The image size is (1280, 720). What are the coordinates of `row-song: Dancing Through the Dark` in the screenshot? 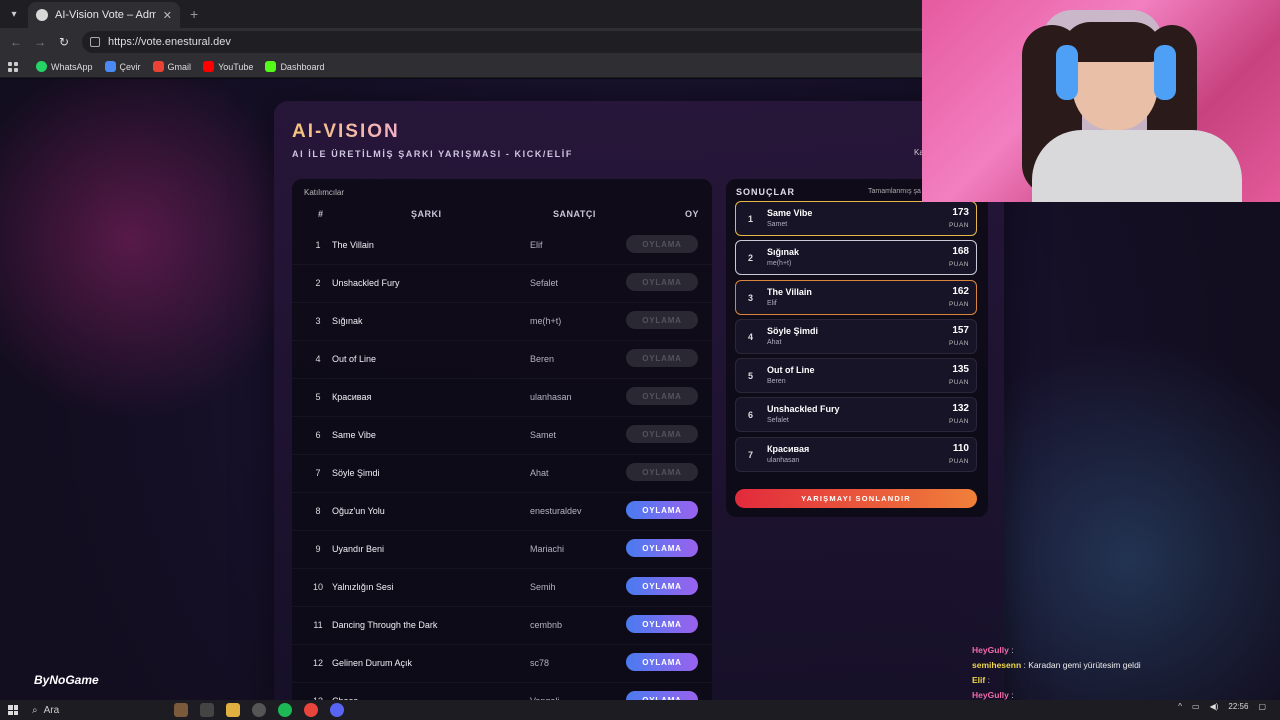 It's located at (385, 625).